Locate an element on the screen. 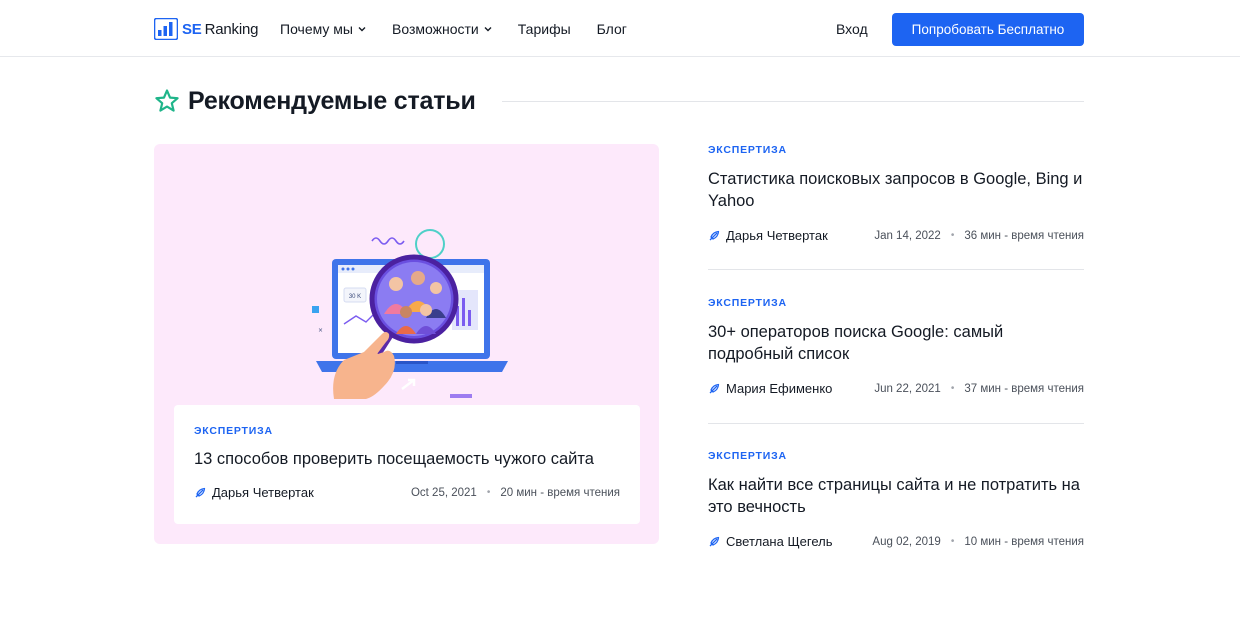 The height and width of the screenshot is (631, 1240). author-name: Светлана Щегель is located at coordinates (779, 541).